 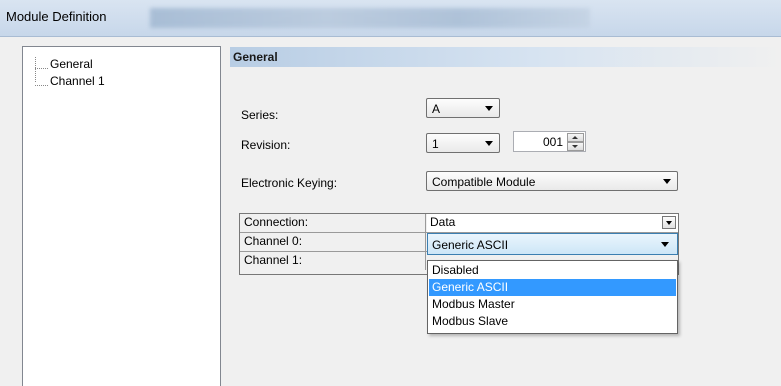 I want to click on grid-cell-label: Channel 0:, so click(x=333, y=242).